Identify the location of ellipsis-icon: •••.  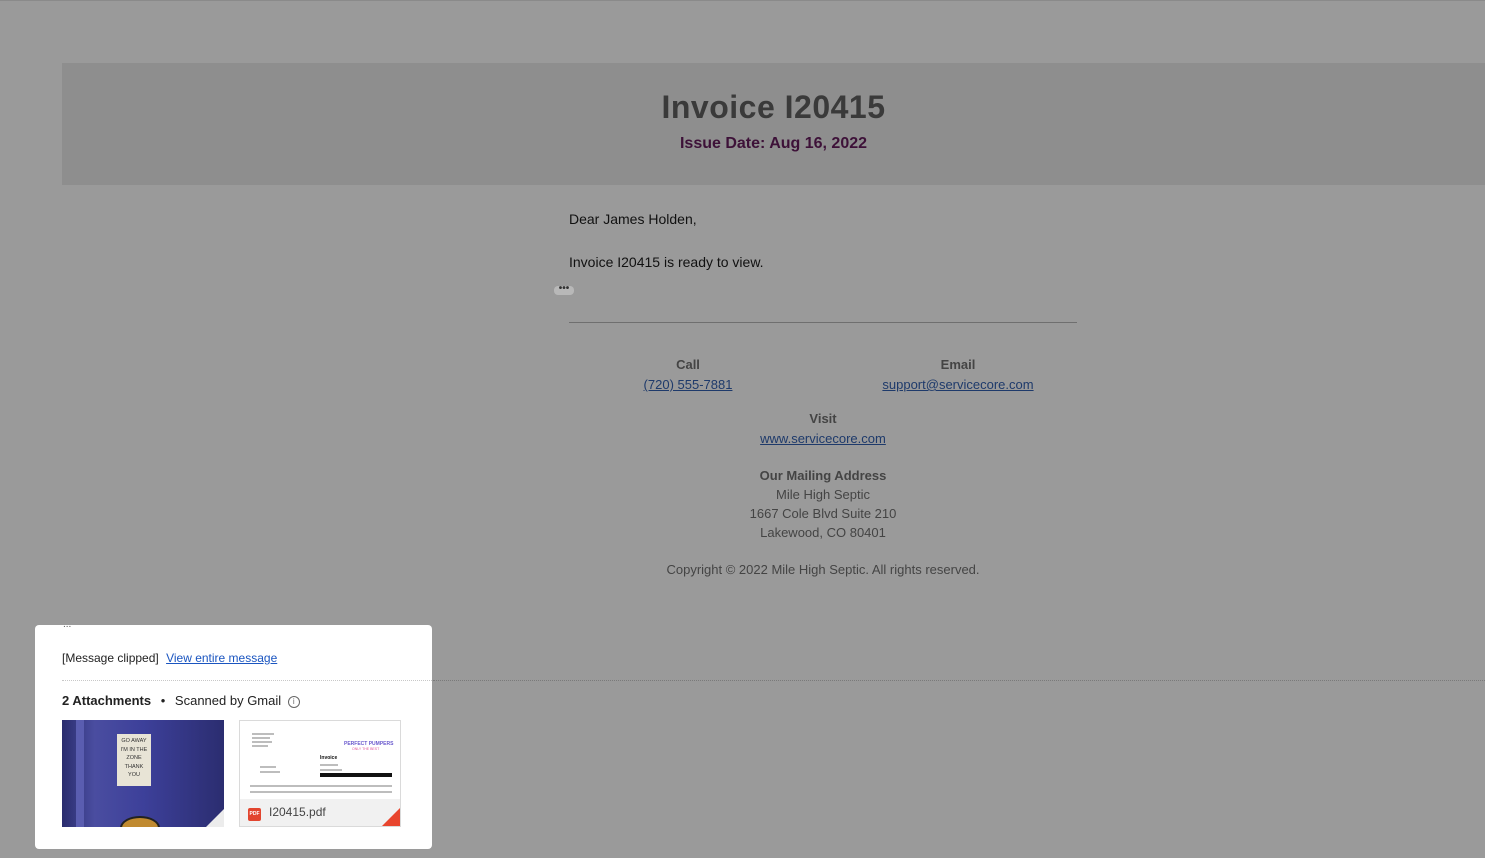
(564, 288).